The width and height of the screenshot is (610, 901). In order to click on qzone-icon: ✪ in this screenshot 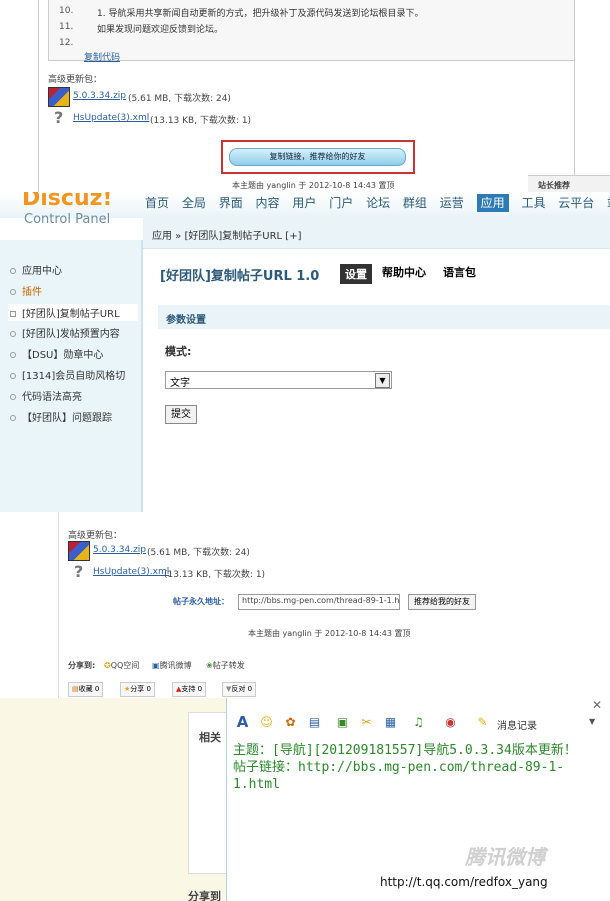, I will do `click(107, 665)`.